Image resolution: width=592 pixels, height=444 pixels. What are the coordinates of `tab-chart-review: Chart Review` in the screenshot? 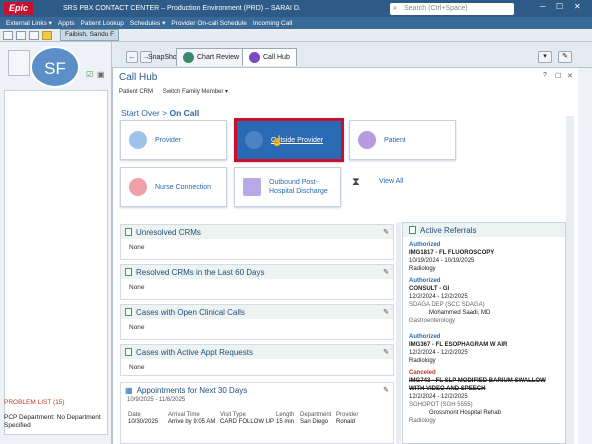 It's located at (211, 57).